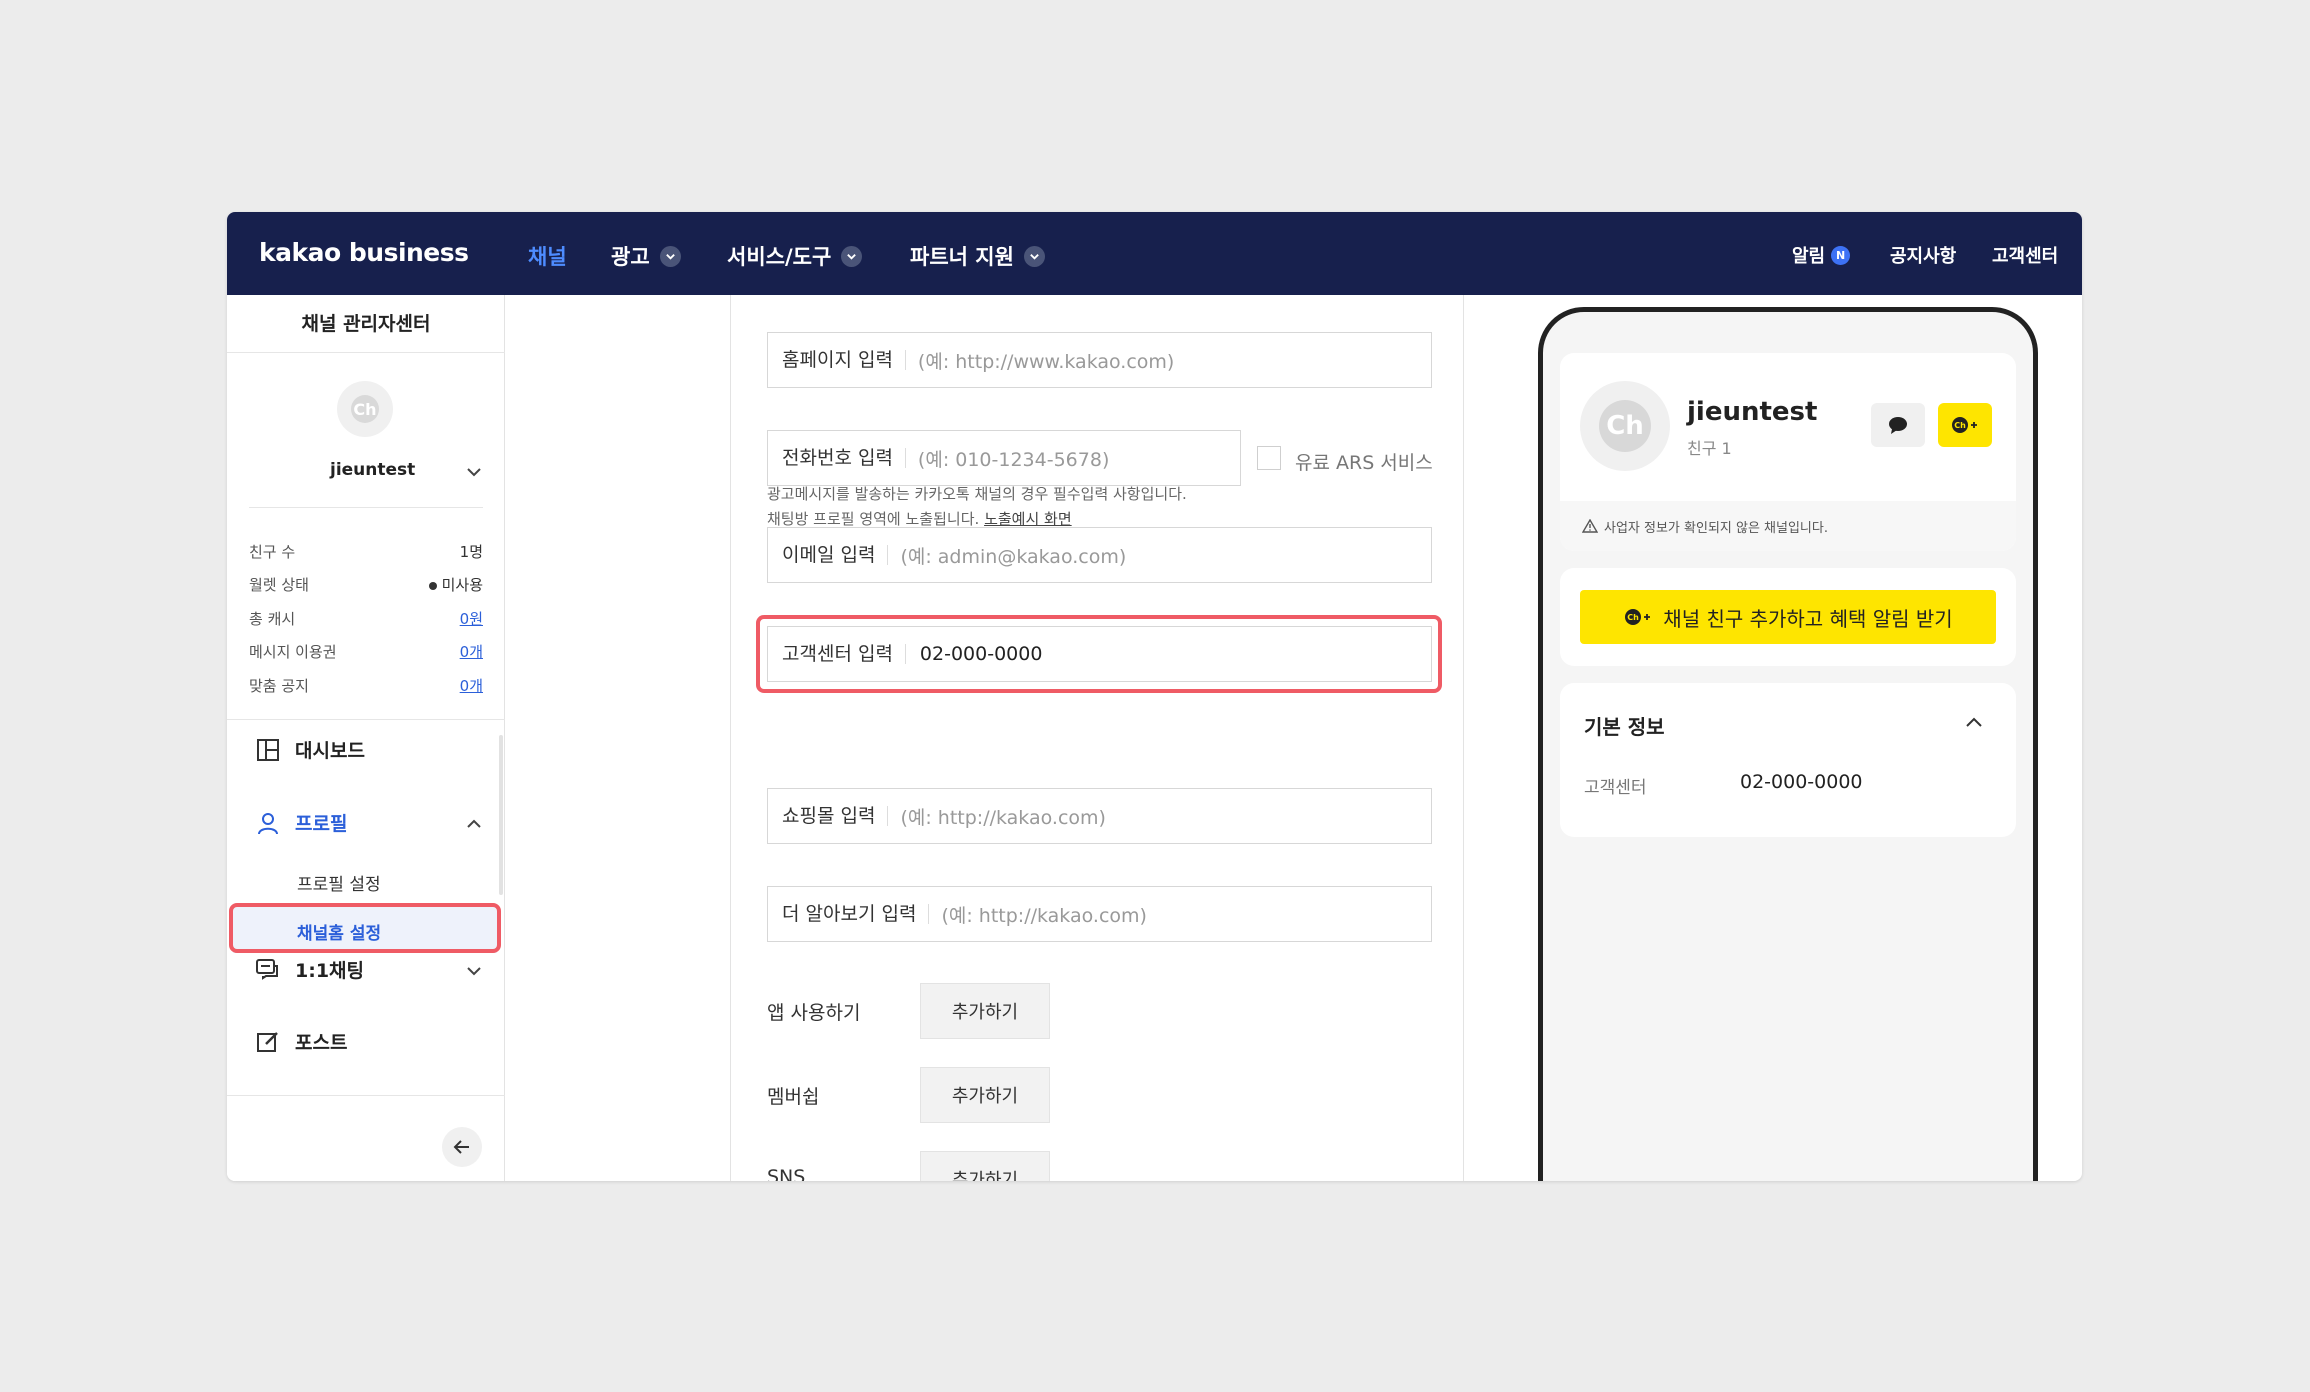 This screenshot has width=2310, height=1392. What do you see at coordinates (985, 1095) in the screenshot?
I see `add-membership-button: 추가하기` at bounding box center [985, 1095].